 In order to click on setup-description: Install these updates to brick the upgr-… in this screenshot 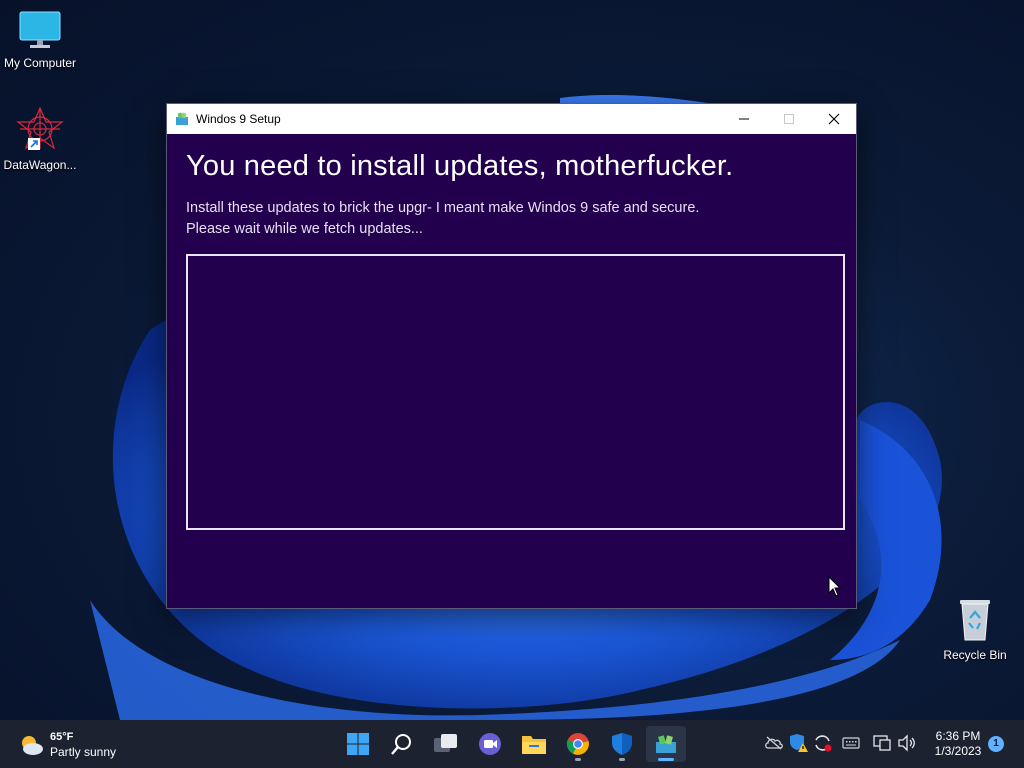, I will do `click(443, 208)`.